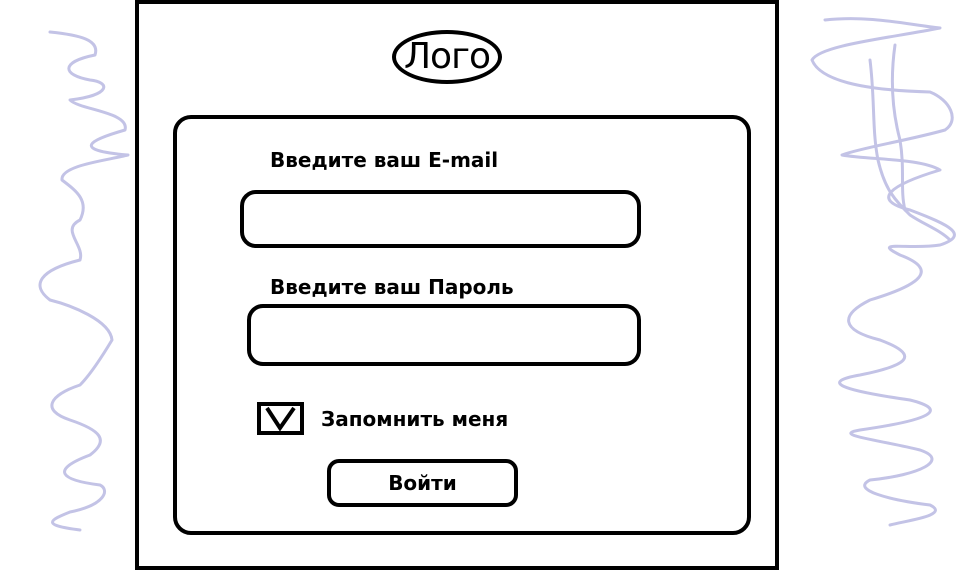 Image resolution: width=970 pixels, height=570 pixels. What do you see at coordinates (415, 419) in the screenshot?
I see `remember-me-label: Запомнить меня` at bounding box center [415, 419].